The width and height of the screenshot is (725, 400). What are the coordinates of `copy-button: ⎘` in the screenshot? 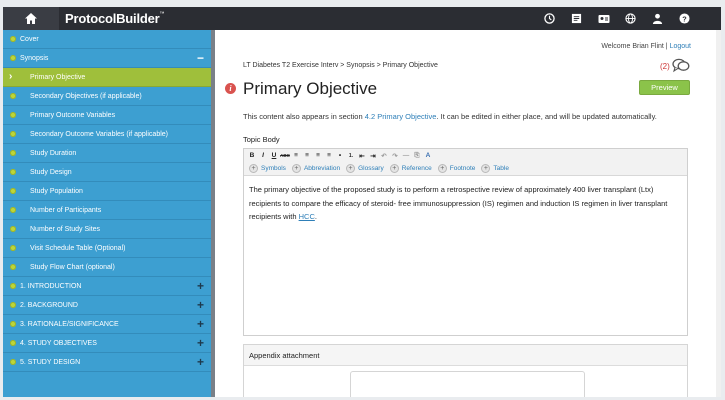 It's located at (417, 156).